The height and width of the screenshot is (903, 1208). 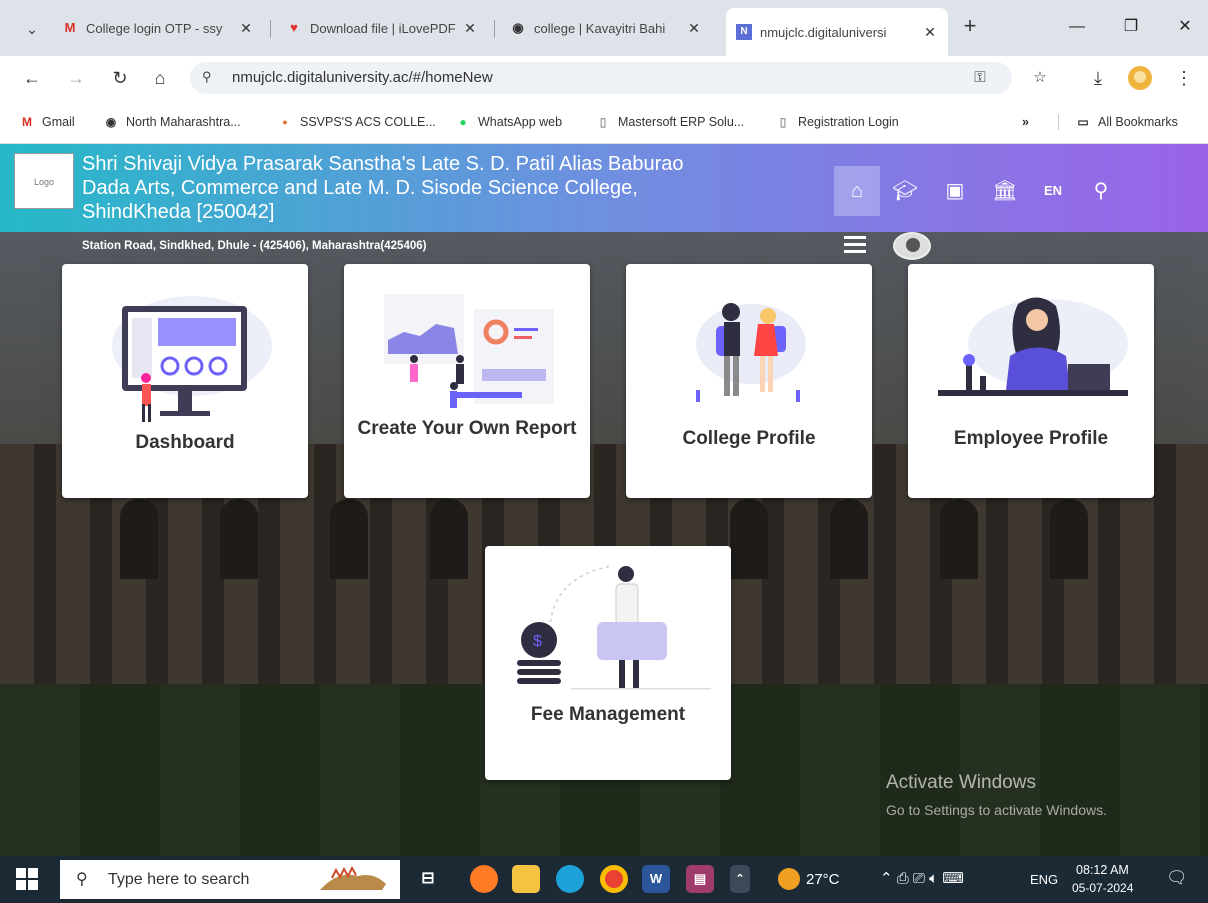 I want to click on university-icon: ◉, so click(x=518, y=27).